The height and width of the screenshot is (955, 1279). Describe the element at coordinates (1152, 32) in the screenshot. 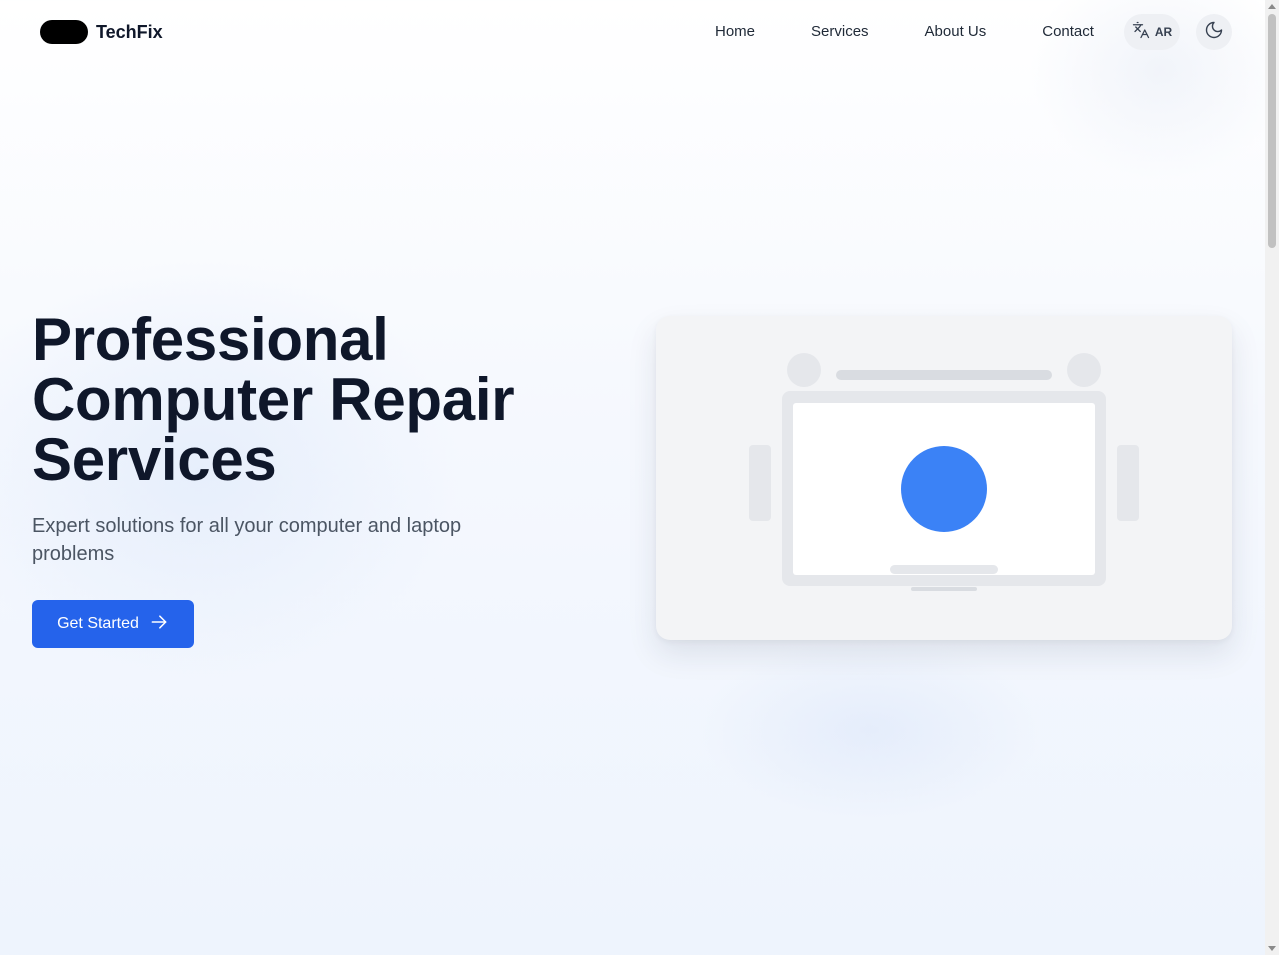

I see `language-toggle-button: AR` at that location.